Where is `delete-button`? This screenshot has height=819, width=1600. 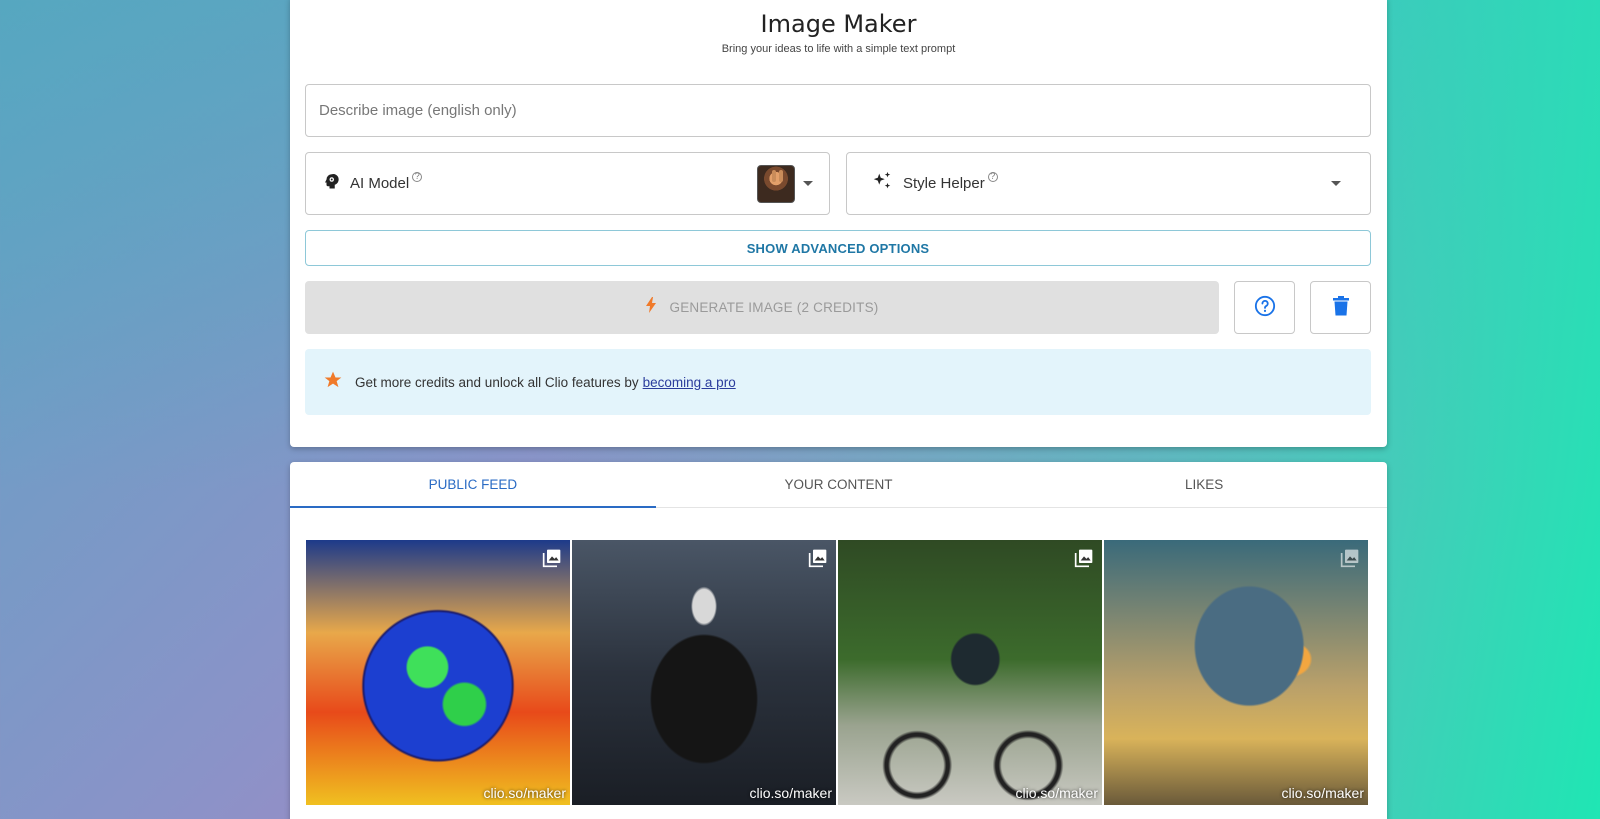
delete-button is located at coordinates (1340, 307).